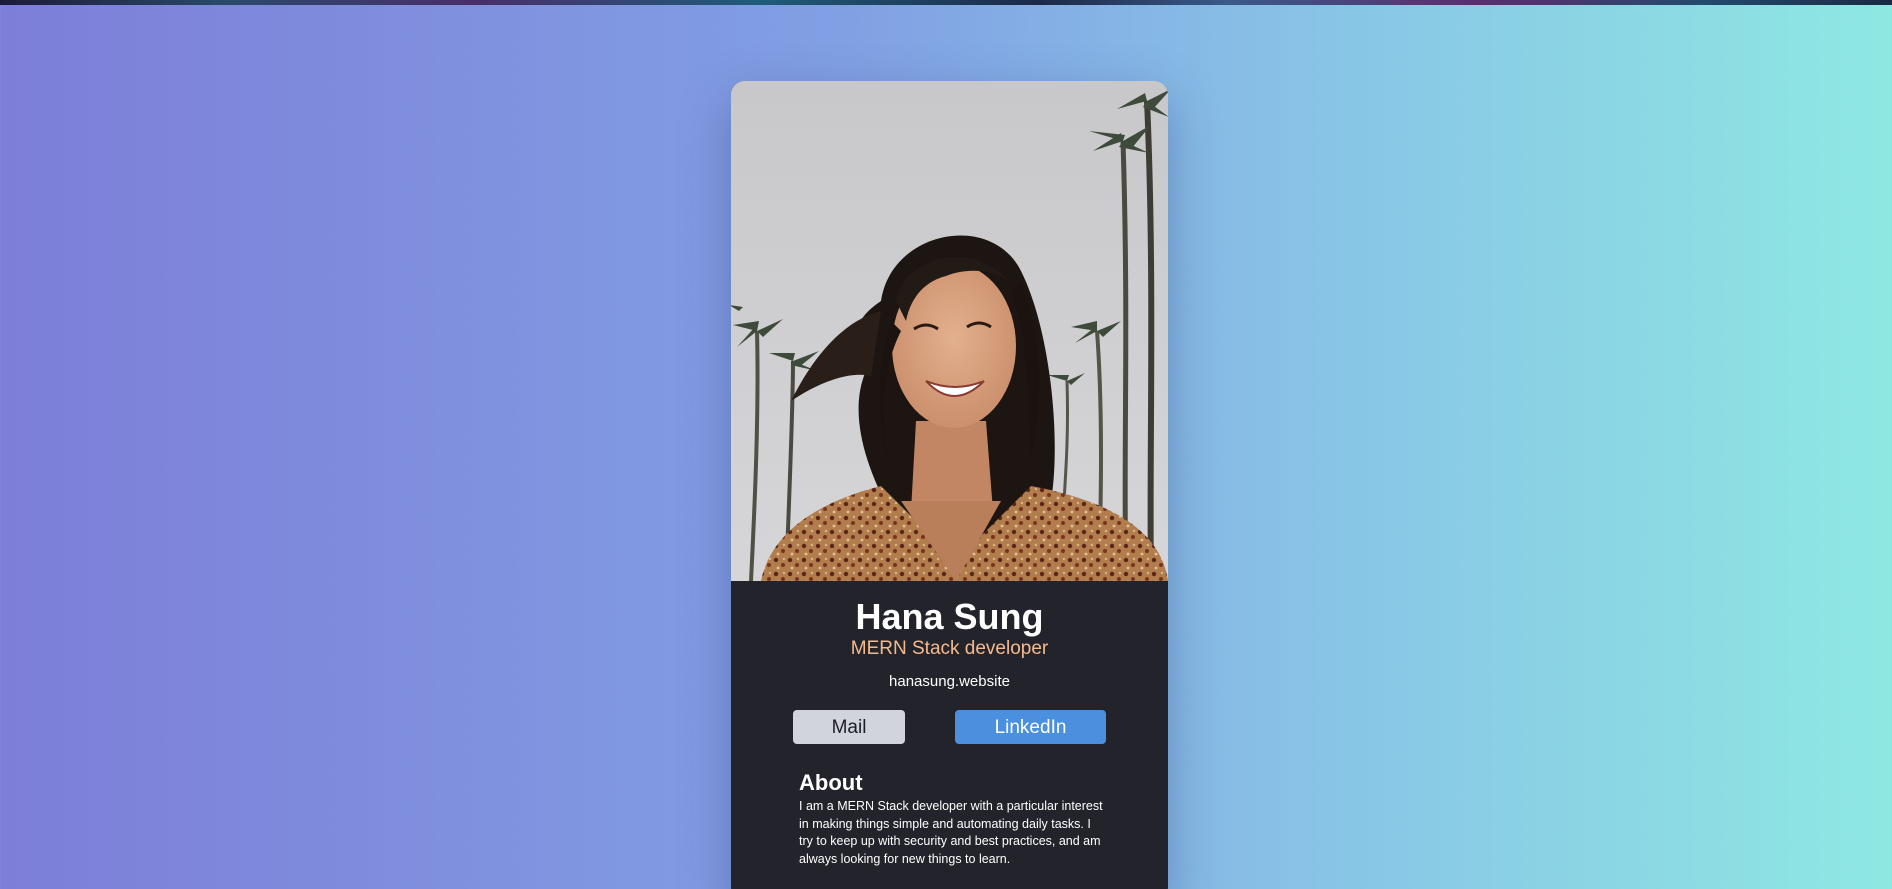 The height and width of the screenshot is (889, 1892). What do you see at coordinates (946, 2) in the screenshot?
I see `top-accent-strip` at bounding box center [946, 2].